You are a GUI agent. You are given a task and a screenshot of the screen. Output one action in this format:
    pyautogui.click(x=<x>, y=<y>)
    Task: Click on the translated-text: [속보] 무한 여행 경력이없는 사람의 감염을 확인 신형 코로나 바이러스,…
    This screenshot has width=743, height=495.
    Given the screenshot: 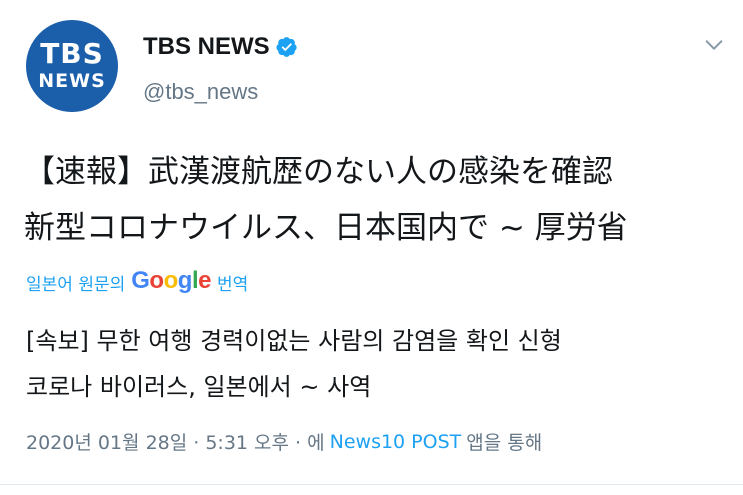 What is the action you would take?
    pyautogui.click(x=294, y=364)
    